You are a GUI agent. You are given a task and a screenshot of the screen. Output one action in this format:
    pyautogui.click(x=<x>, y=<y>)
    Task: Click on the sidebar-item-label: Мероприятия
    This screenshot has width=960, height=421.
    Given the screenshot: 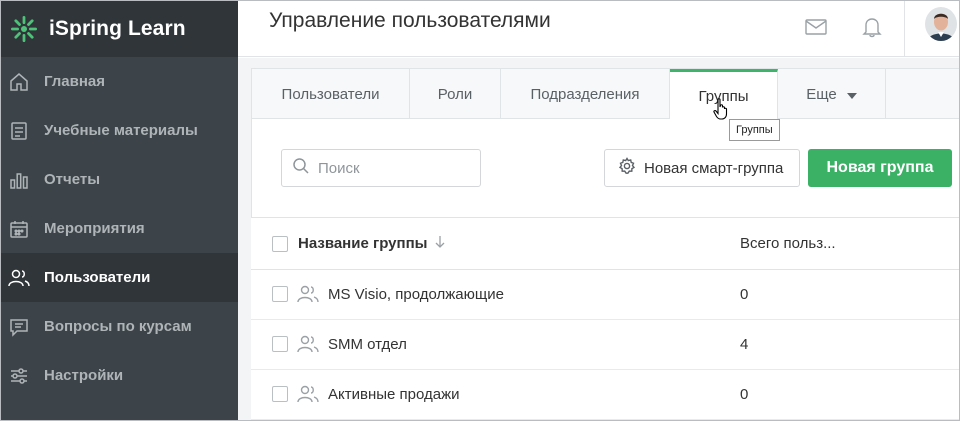 What is the action you would take?
    pyautogui.click(x=94, y=228)
    